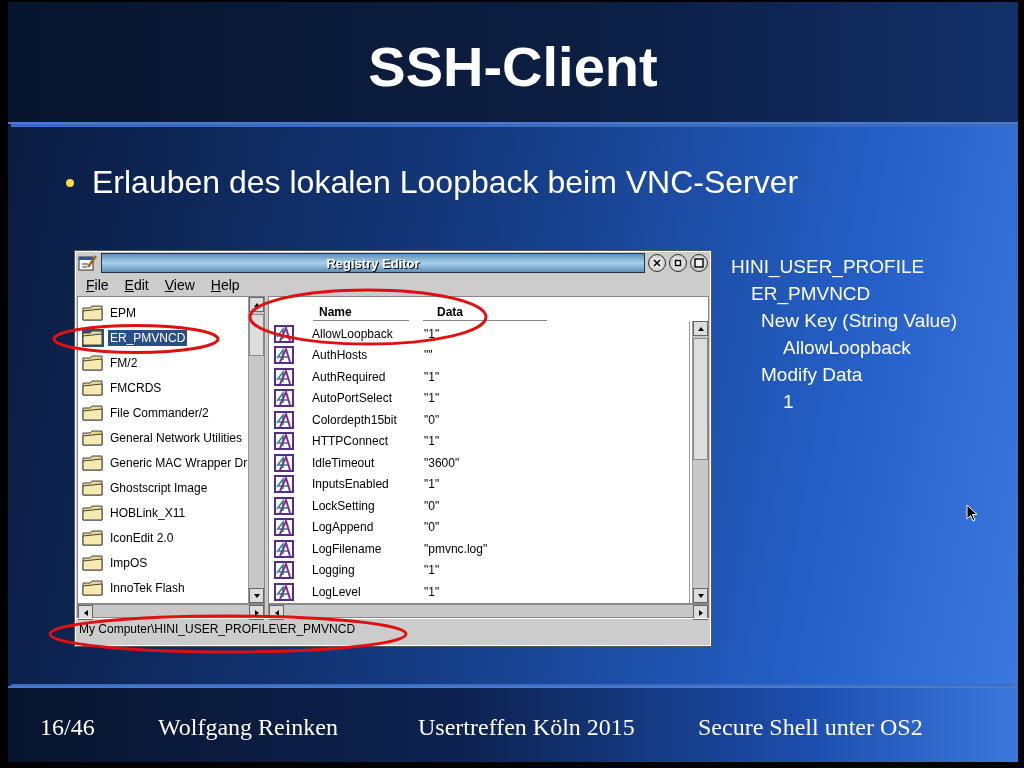  I want to click on value-name: Logging, so click(334, 570).